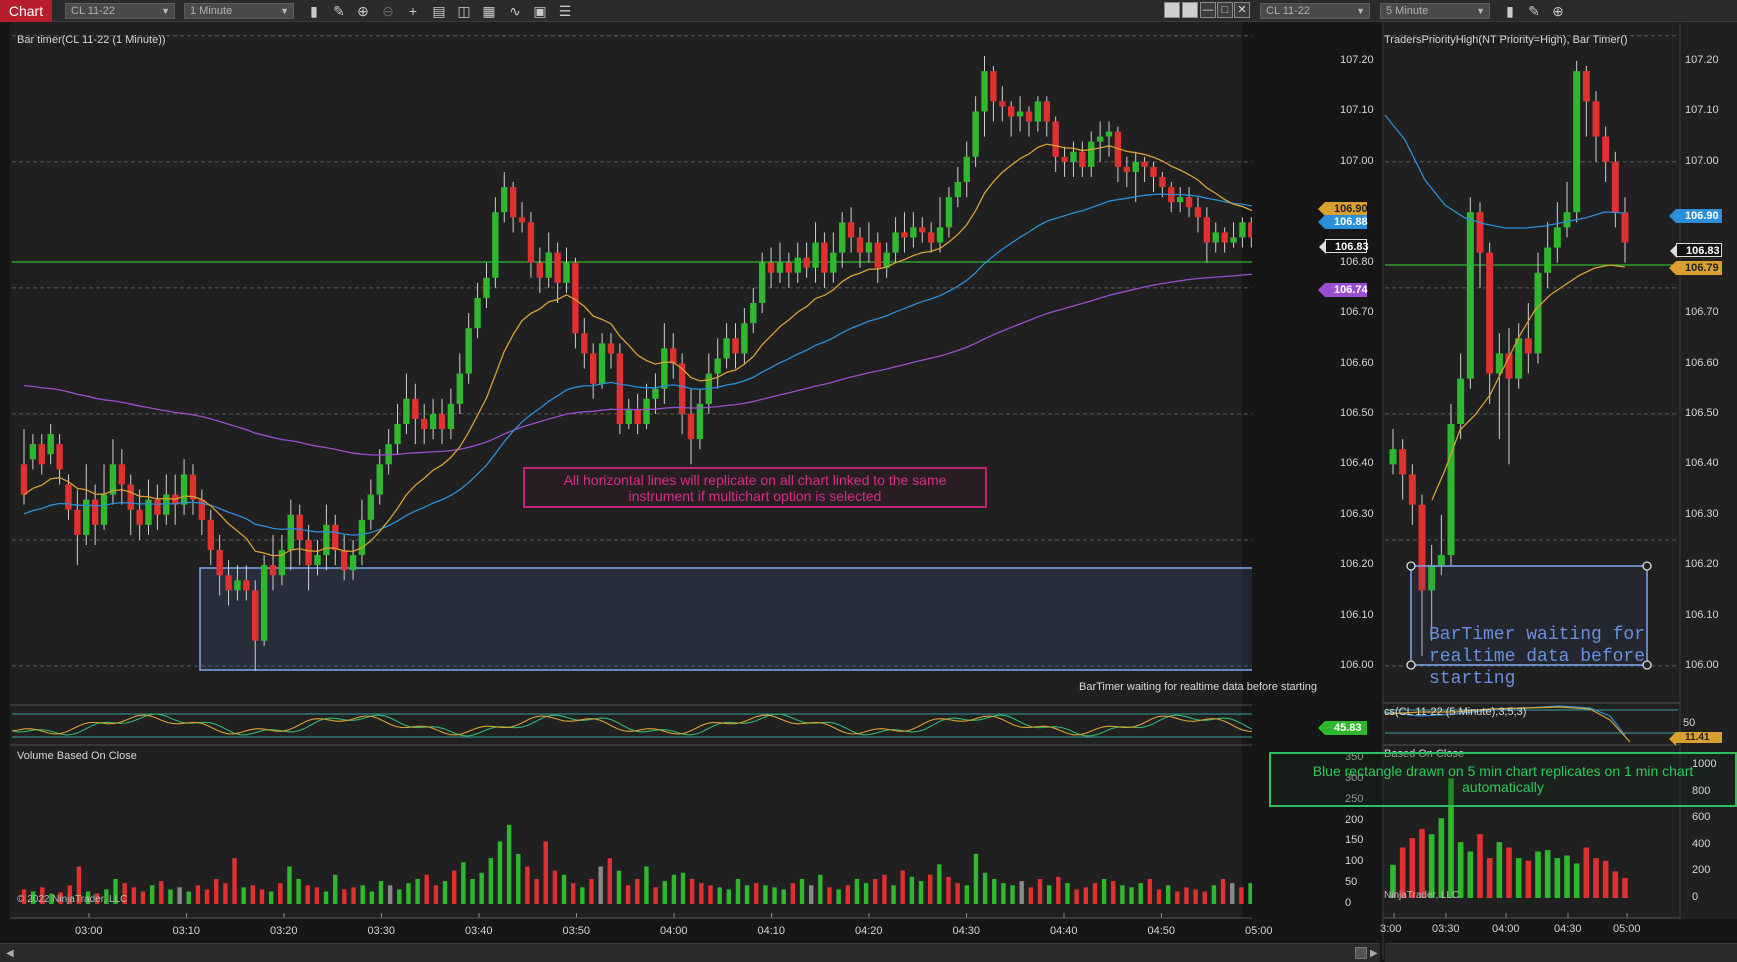  Describe the element at coordinates (1506, 929) in the screenshot. I see `time-tick-label: 04:00` at that location.